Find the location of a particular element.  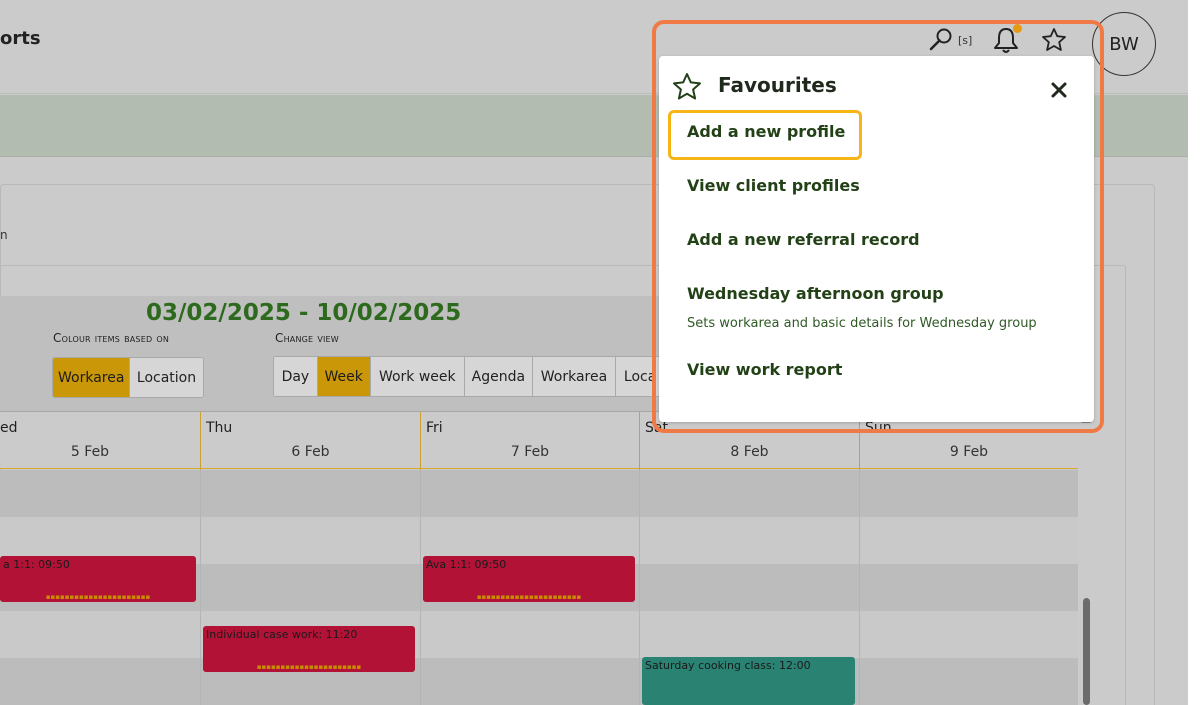

day-name: Thu is located at coordinates (219, 428).